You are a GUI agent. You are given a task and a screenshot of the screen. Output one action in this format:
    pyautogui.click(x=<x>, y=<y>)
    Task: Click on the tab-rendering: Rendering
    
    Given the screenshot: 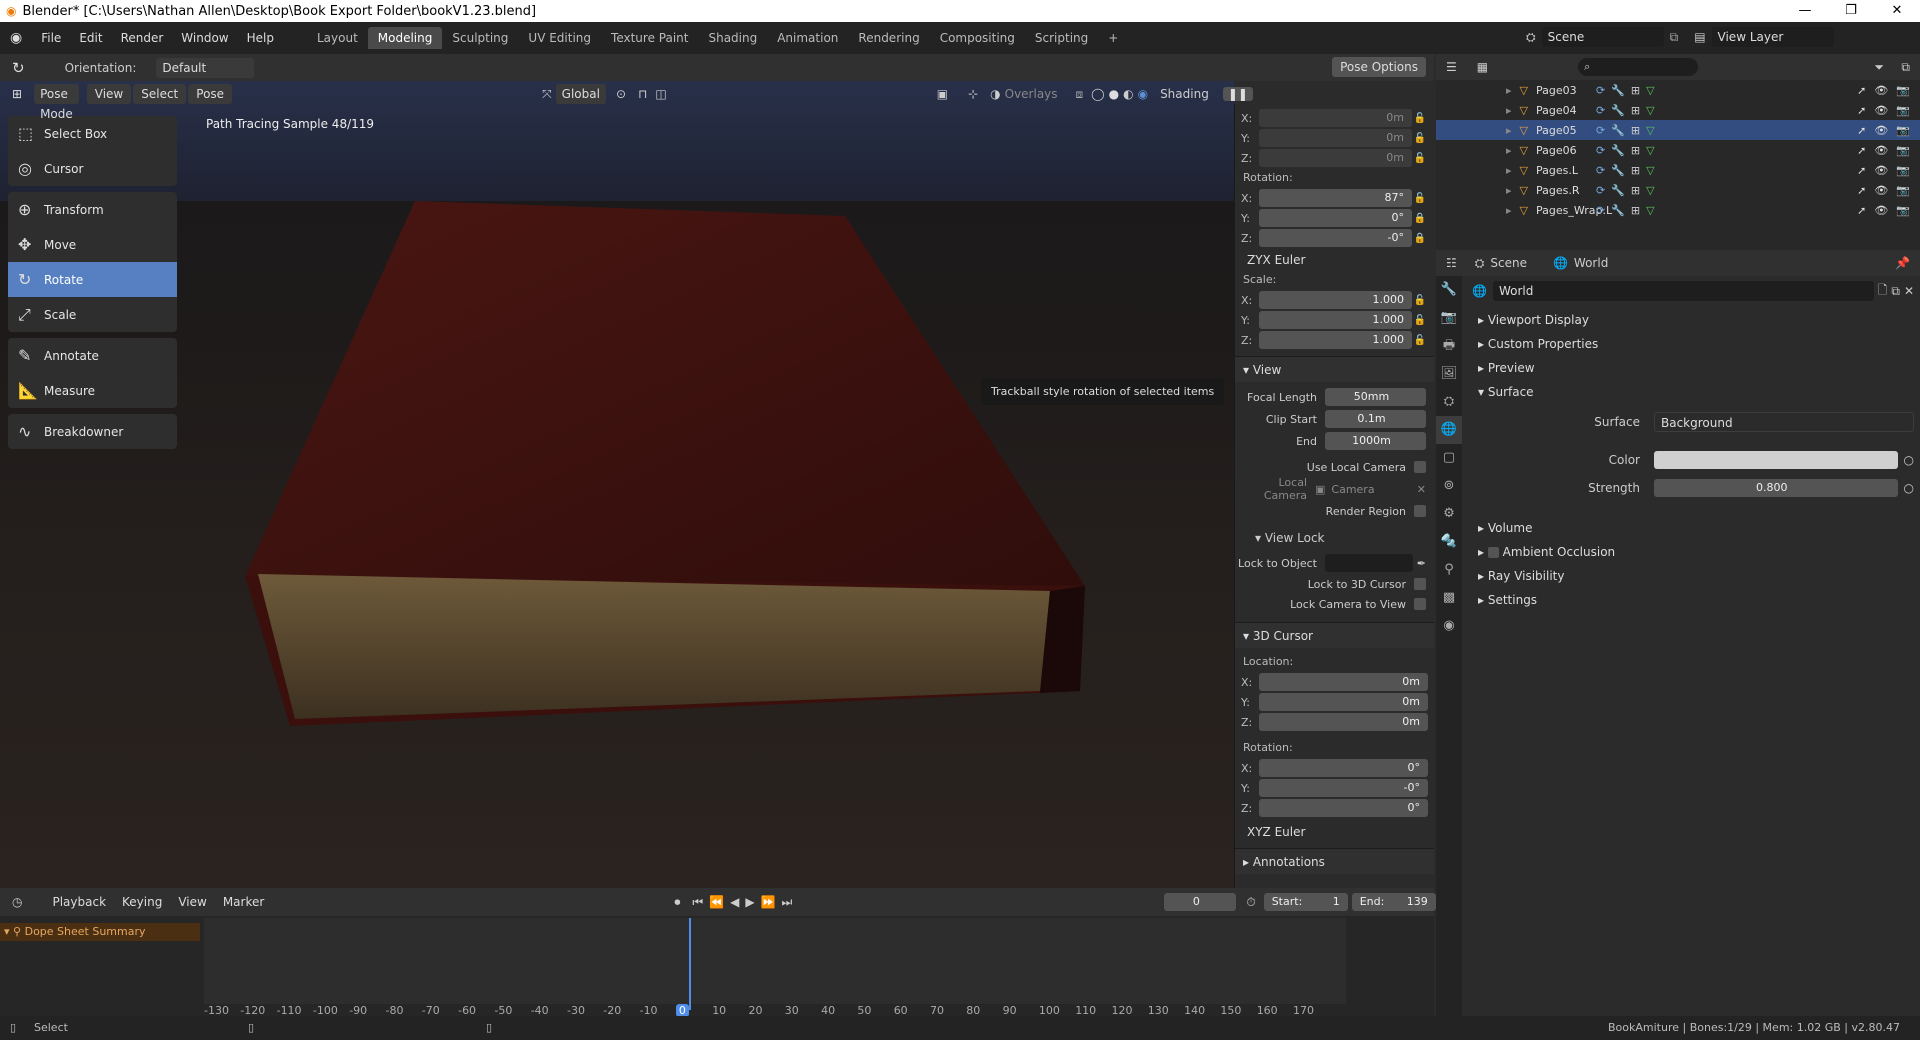 What is the action you would take?
    pyautogui.click(x=888, y=38)
    